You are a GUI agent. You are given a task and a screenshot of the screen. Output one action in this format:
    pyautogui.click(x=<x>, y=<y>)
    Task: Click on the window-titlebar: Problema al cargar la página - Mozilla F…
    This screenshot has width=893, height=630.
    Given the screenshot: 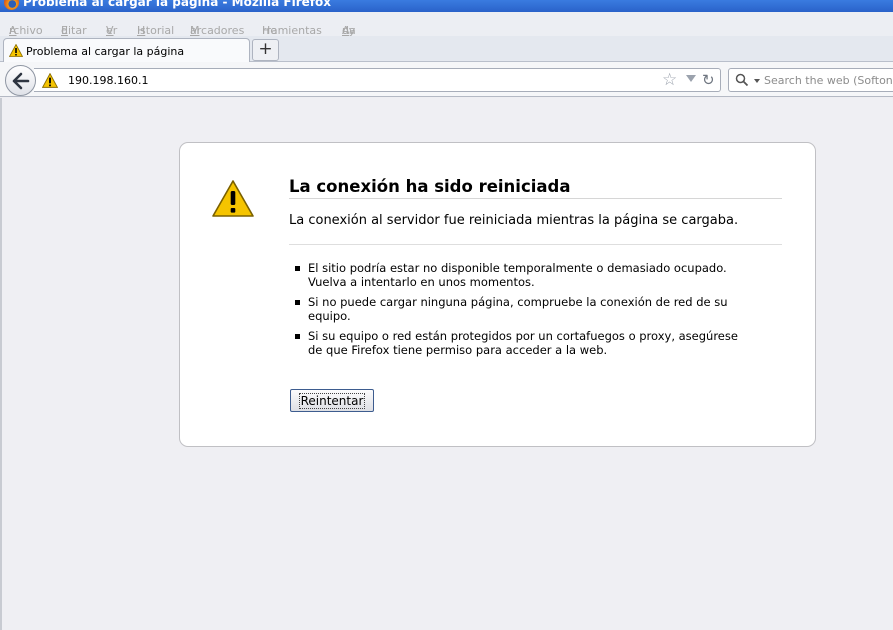 What is the action you would take?
    pyautogui.click(x=446, y=6)
    